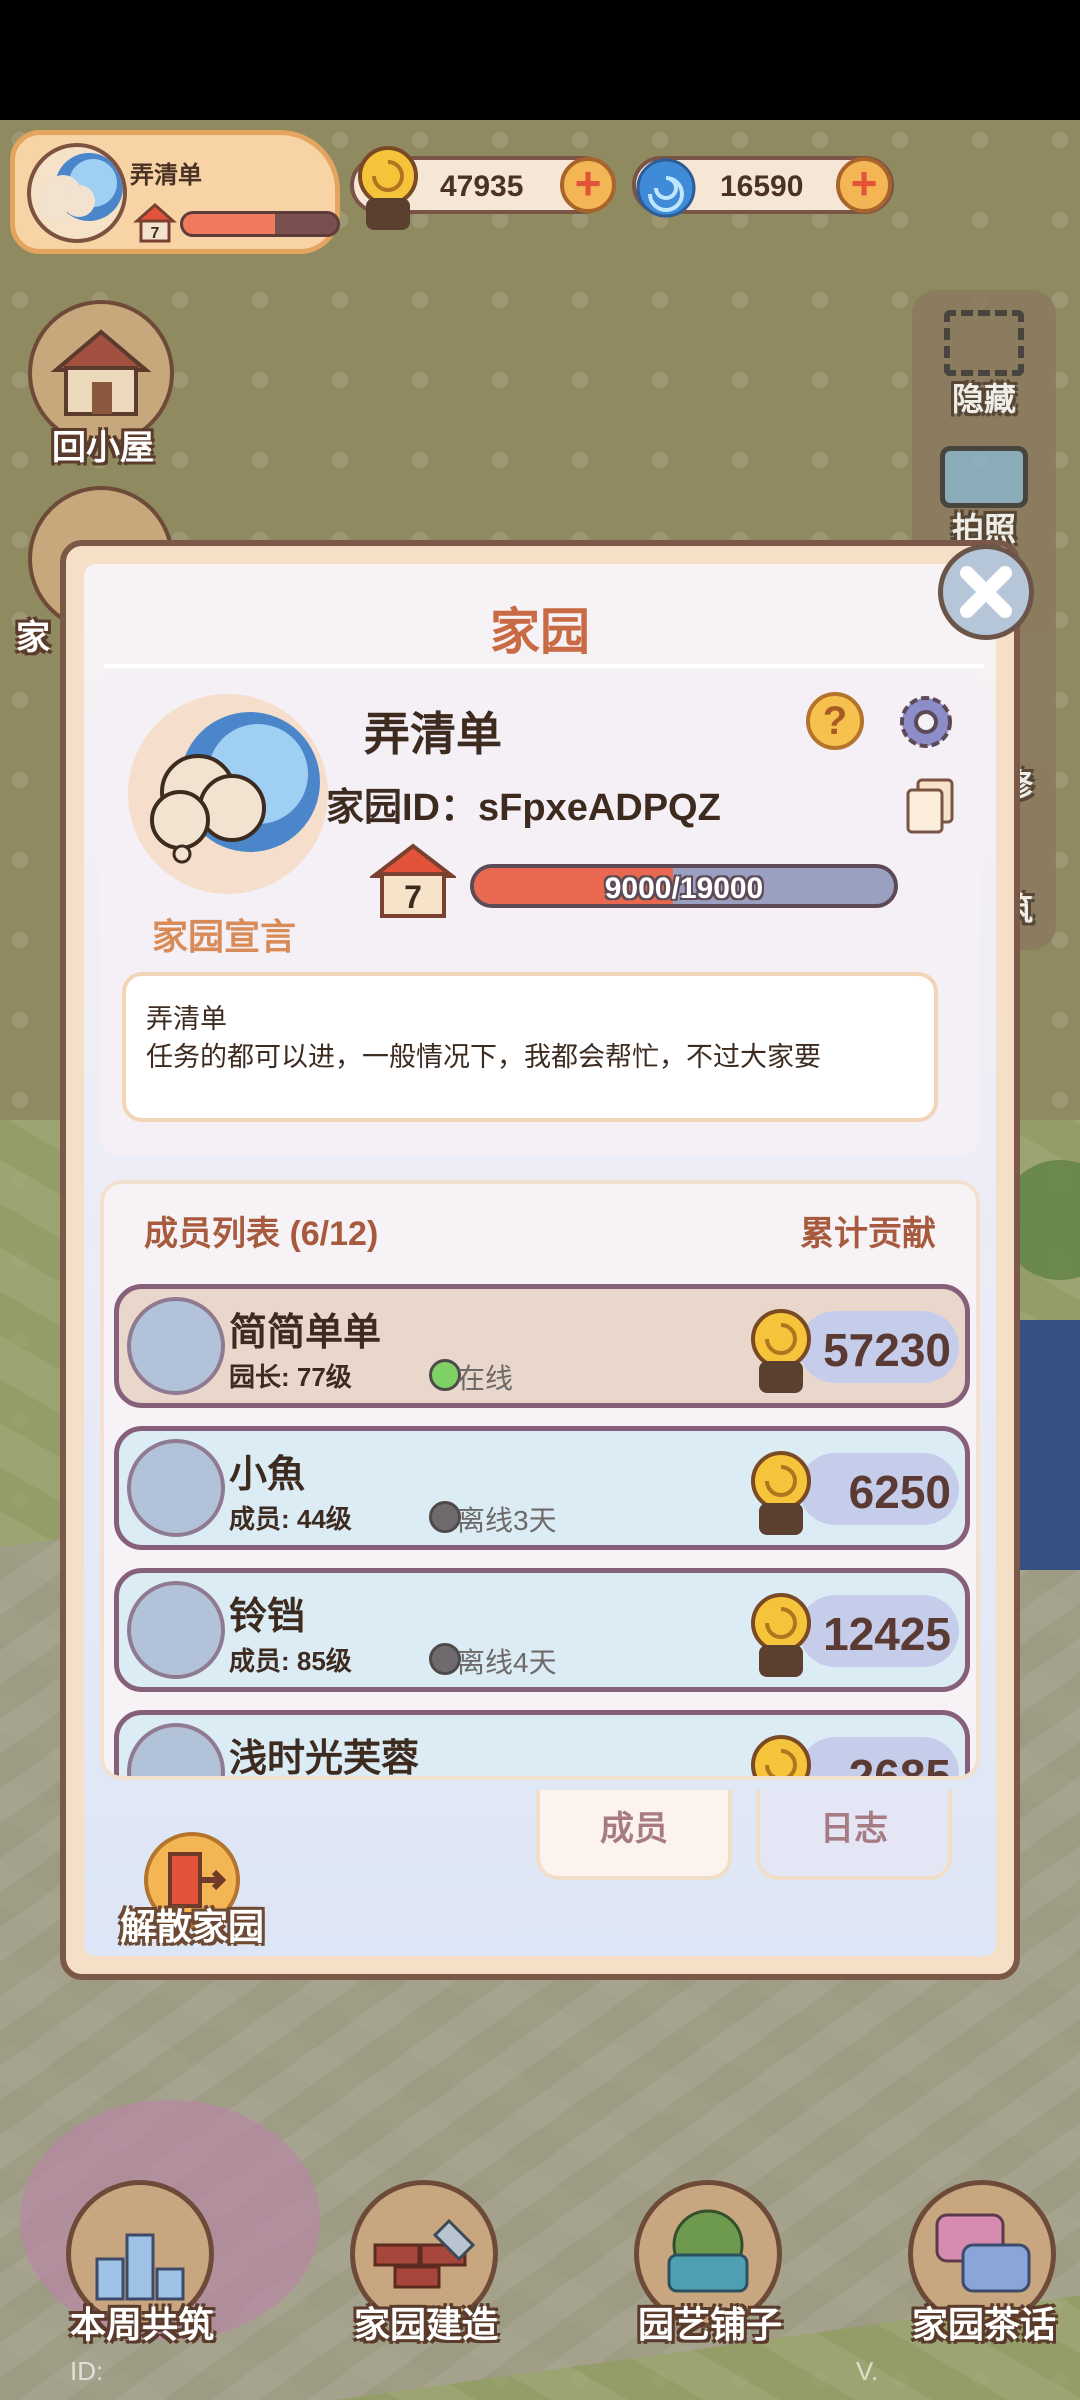 This screenshot has width=1080, height=2400. I want to click on footer-version: V., so click(867, 2371).